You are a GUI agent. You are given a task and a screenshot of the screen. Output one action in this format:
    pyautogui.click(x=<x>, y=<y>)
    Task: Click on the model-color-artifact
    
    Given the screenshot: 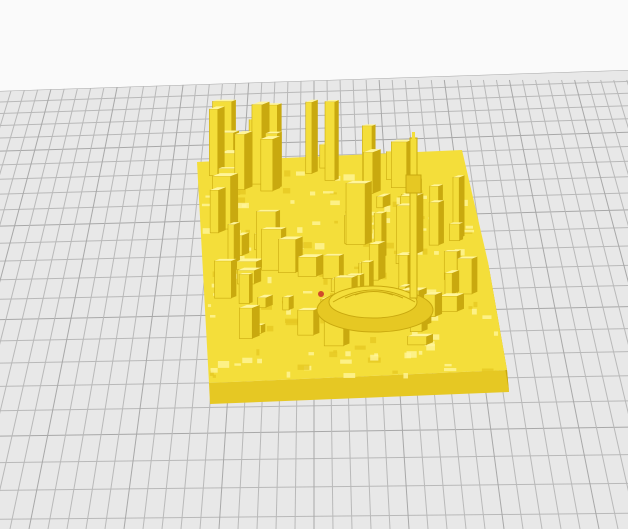 What is the action you would take?
    pyautogui.click(x=321, y=294)
    